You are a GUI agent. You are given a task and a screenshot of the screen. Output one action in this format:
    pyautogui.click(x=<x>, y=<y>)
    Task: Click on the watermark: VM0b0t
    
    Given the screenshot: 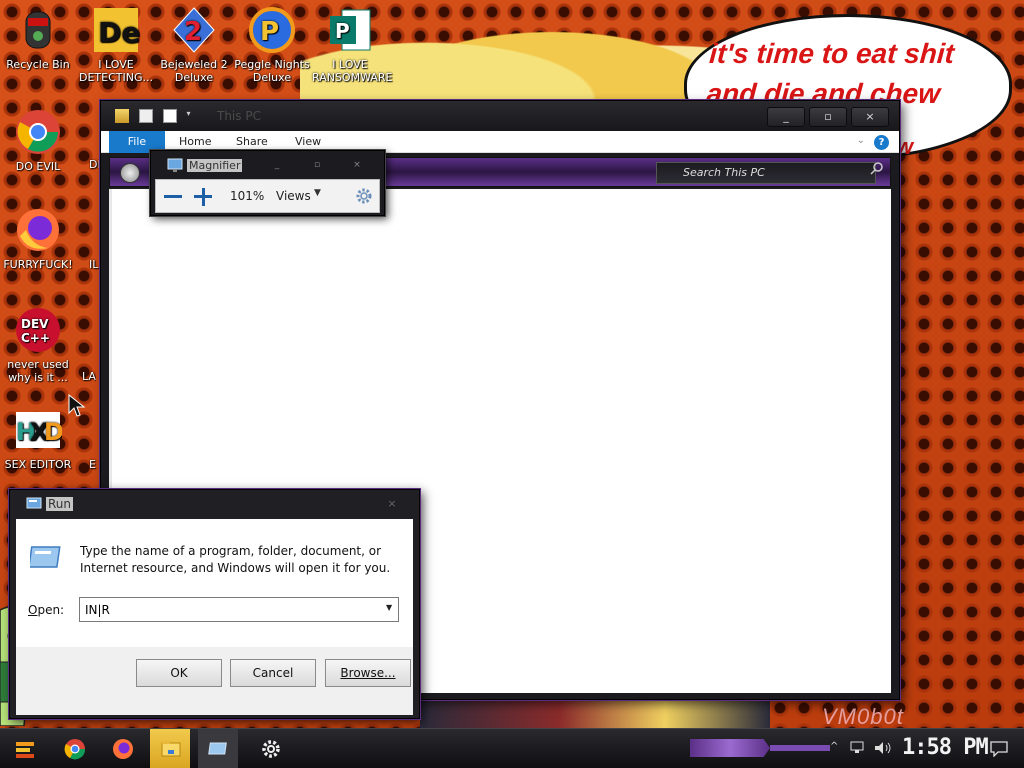 What is the action you would take?
    pyautogui.click(x=863, y=716)
    